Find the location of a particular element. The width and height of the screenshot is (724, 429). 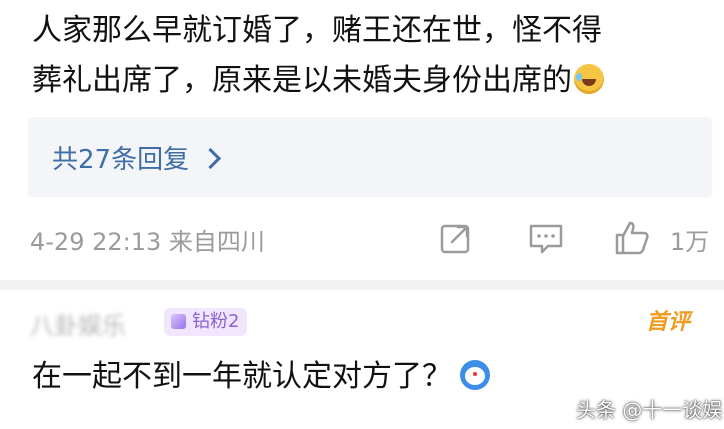

watermark: 头条 @十一谈娱 is located at coordinates (649, 410).